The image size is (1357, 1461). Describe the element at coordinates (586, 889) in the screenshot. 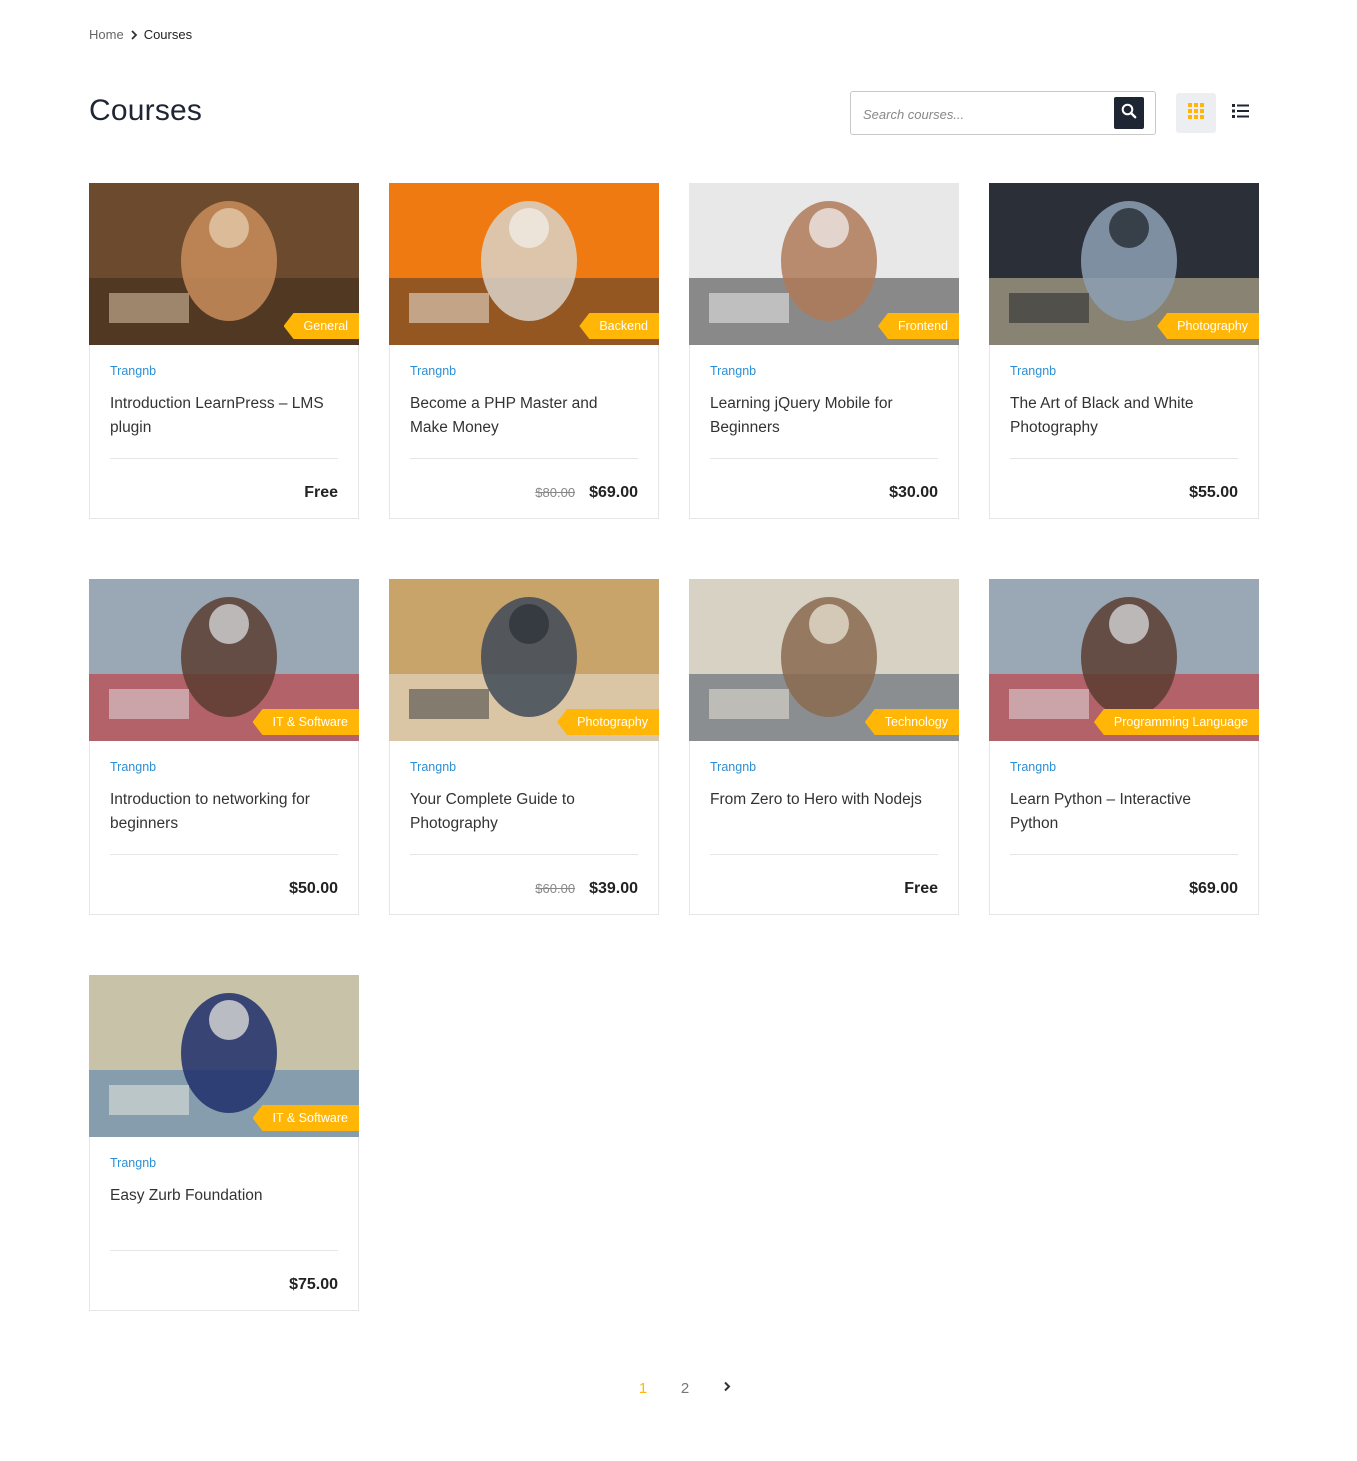

I see `course-price-row: $60.00 $39.00` at that location.